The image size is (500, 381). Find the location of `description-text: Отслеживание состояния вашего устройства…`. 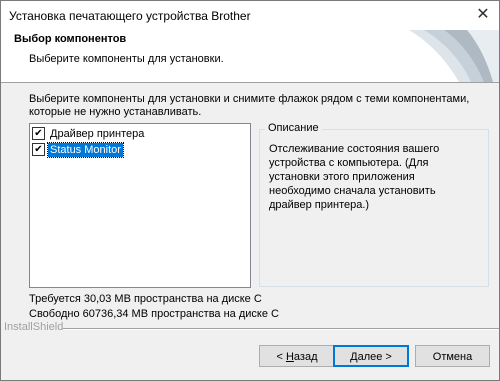

description-text: Отслеживание состояния вашего устройства… is located at coordinates (354, 177).